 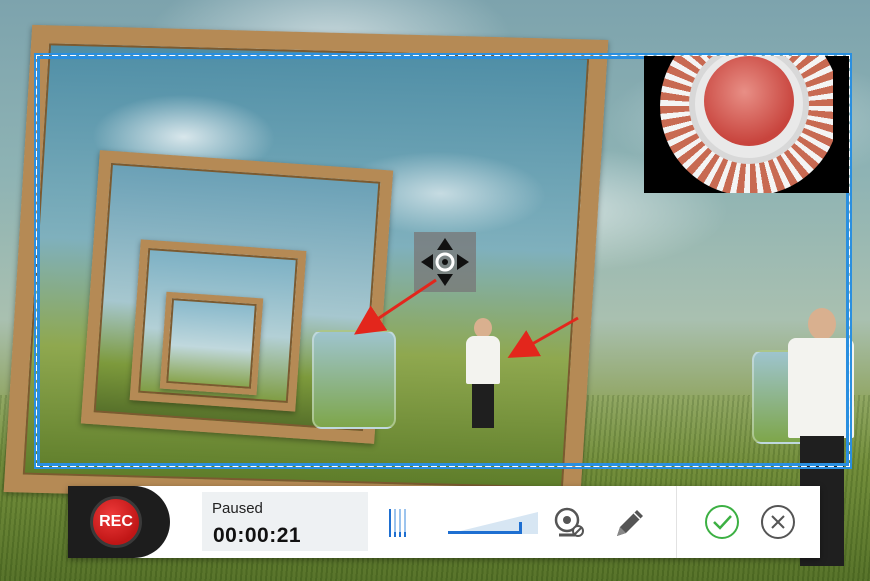 What do you see at coordinates (444, 522) in the screenshot?
I see `recording-toolbar: REC Paused 00:00:21` at bounding box center [444, 522].